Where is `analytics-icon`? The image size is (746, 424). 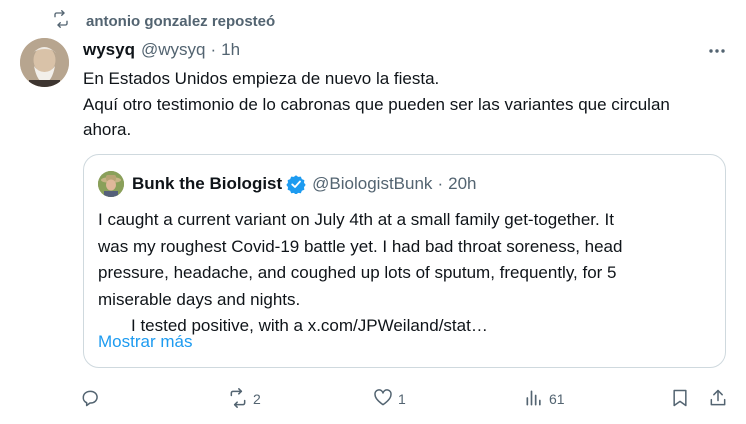 analytics-icon is located at coordinates (534, 399).